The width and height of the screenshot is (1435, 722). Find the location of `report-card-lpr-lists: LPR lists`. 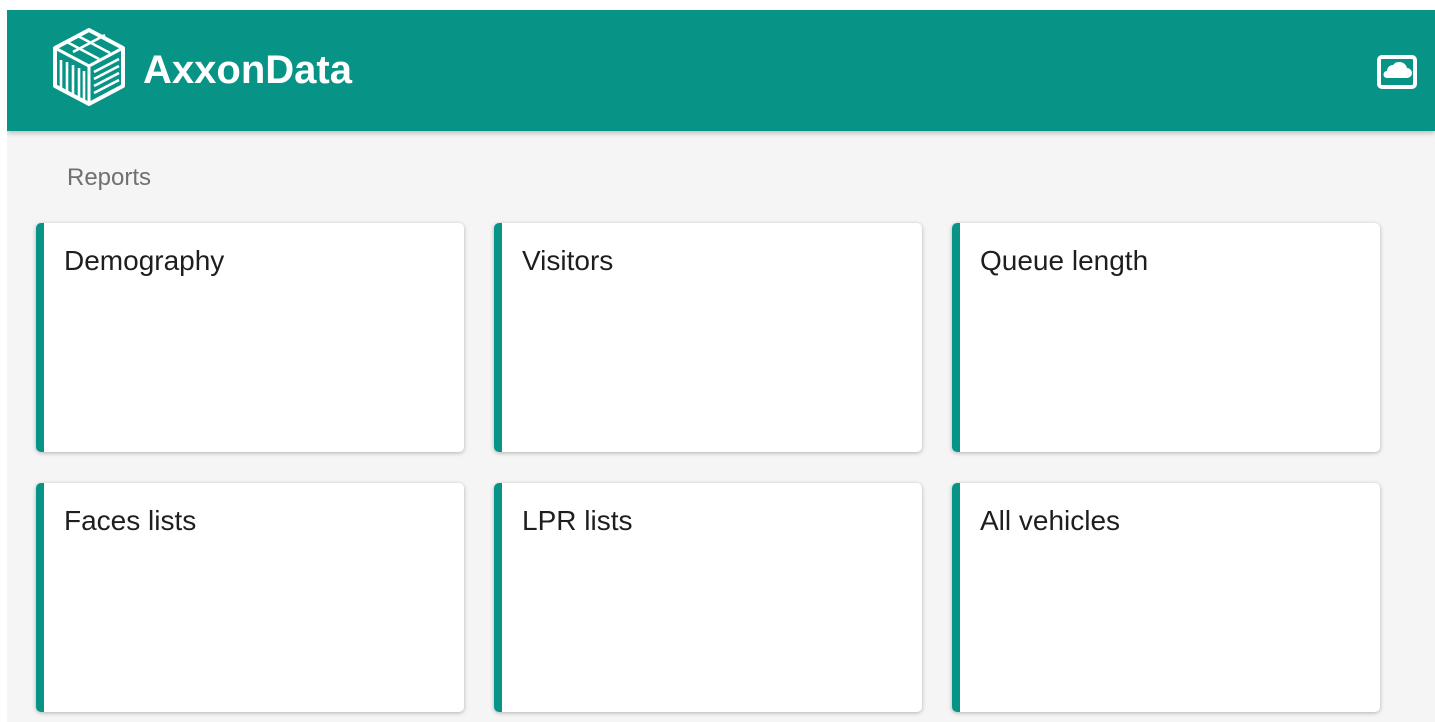

report-card-lpr-lists: LPR lists is located at coordinates (708, 597).